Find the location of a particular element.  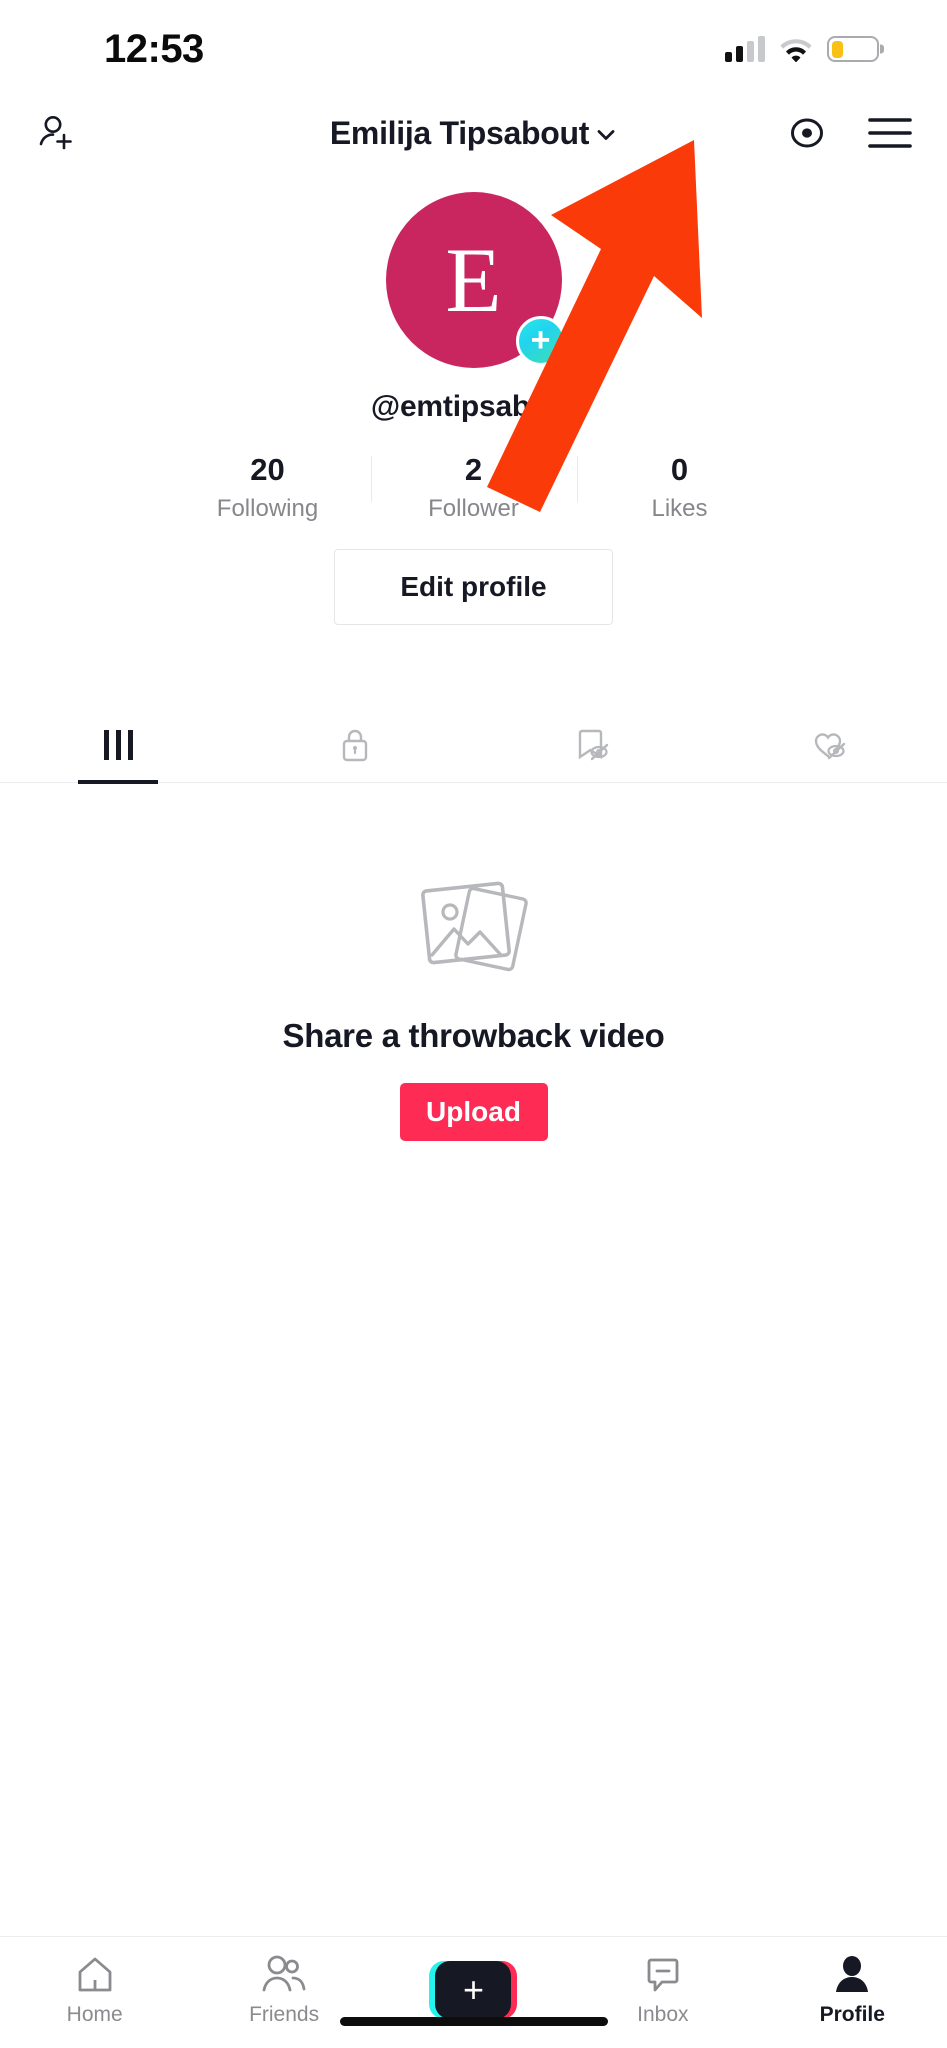

friends-icon is located at coordinates (284, 1973).